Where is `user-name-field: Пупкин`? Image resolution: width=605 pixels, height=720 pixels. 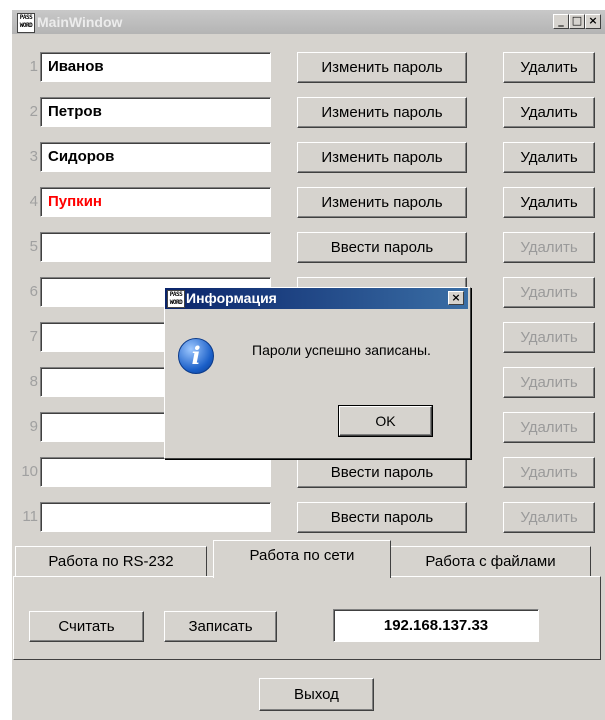 user-name-field: Пупкин is located at coordinates (155, 202).